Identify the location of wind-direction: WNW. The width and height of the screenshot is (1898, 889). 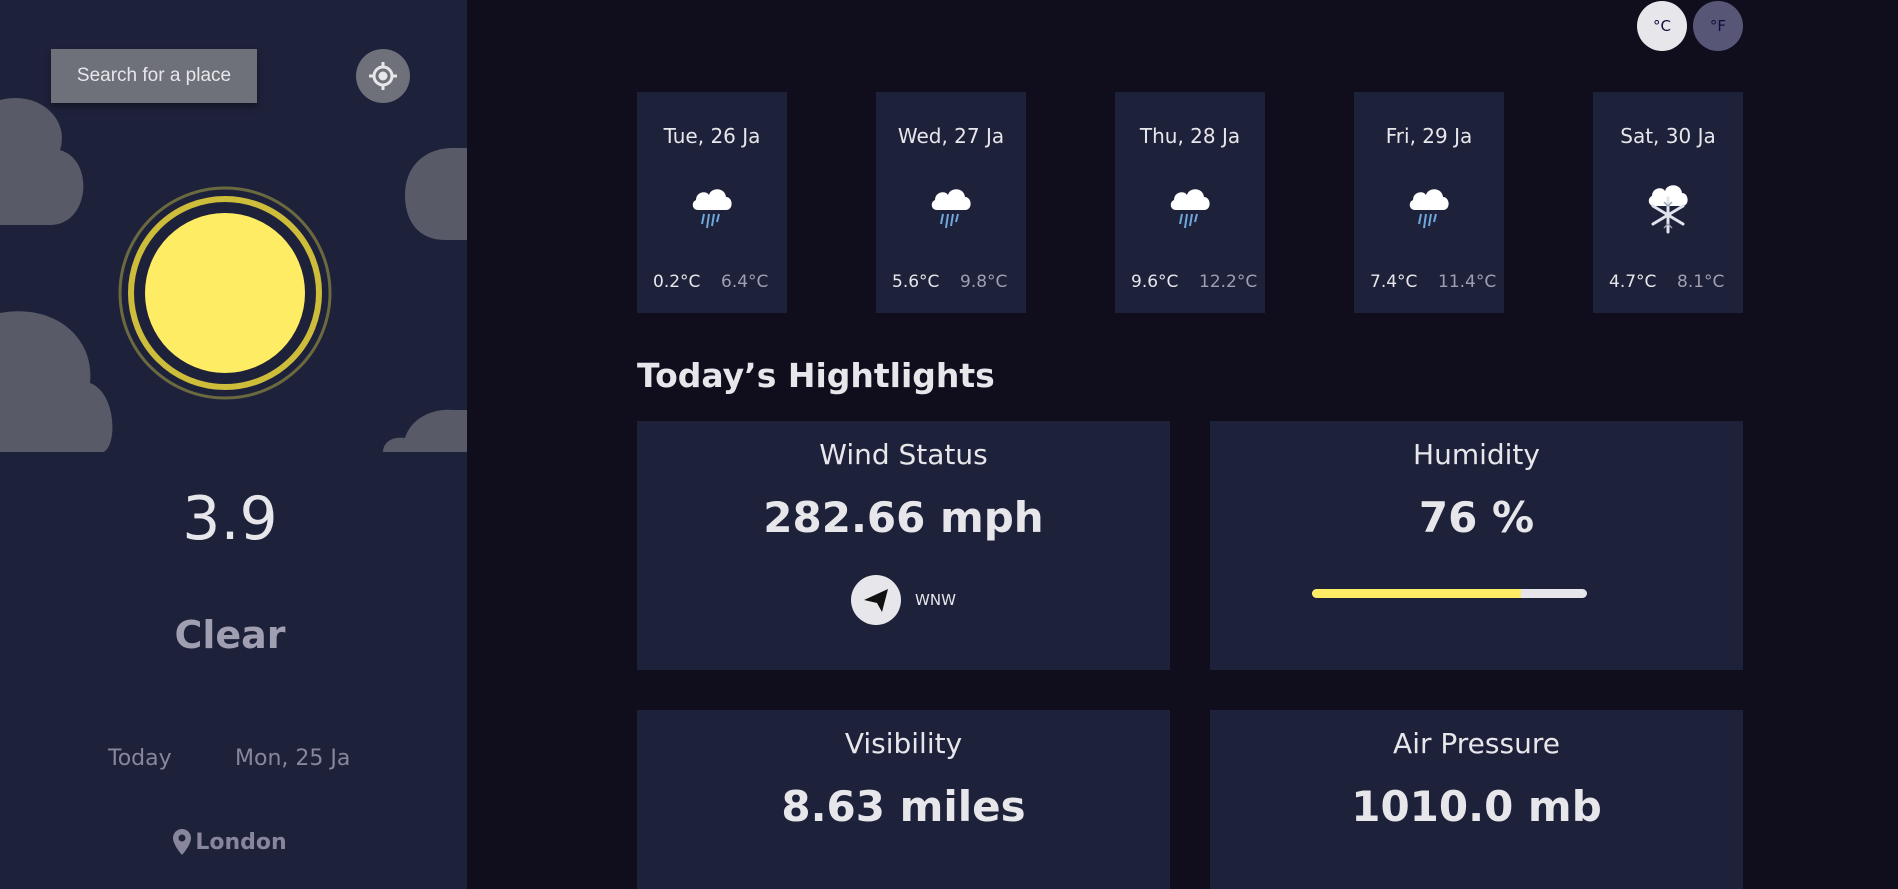
(903, 600).